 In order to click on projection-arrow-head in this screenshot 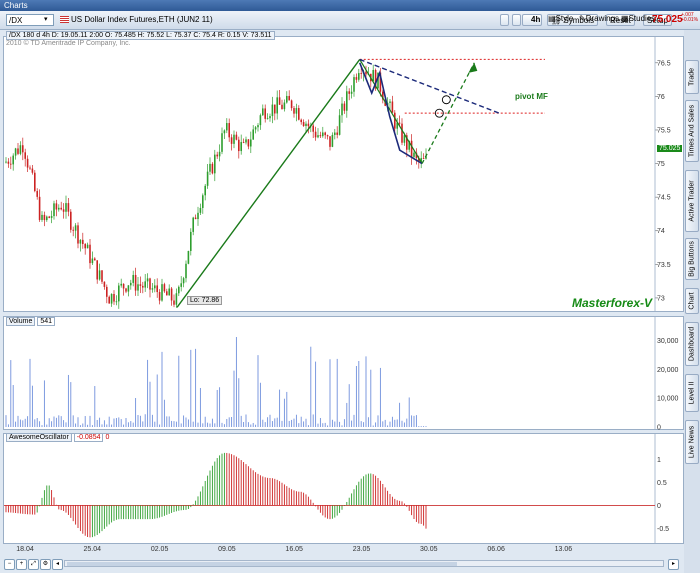, I will do `click(473, 67)`.